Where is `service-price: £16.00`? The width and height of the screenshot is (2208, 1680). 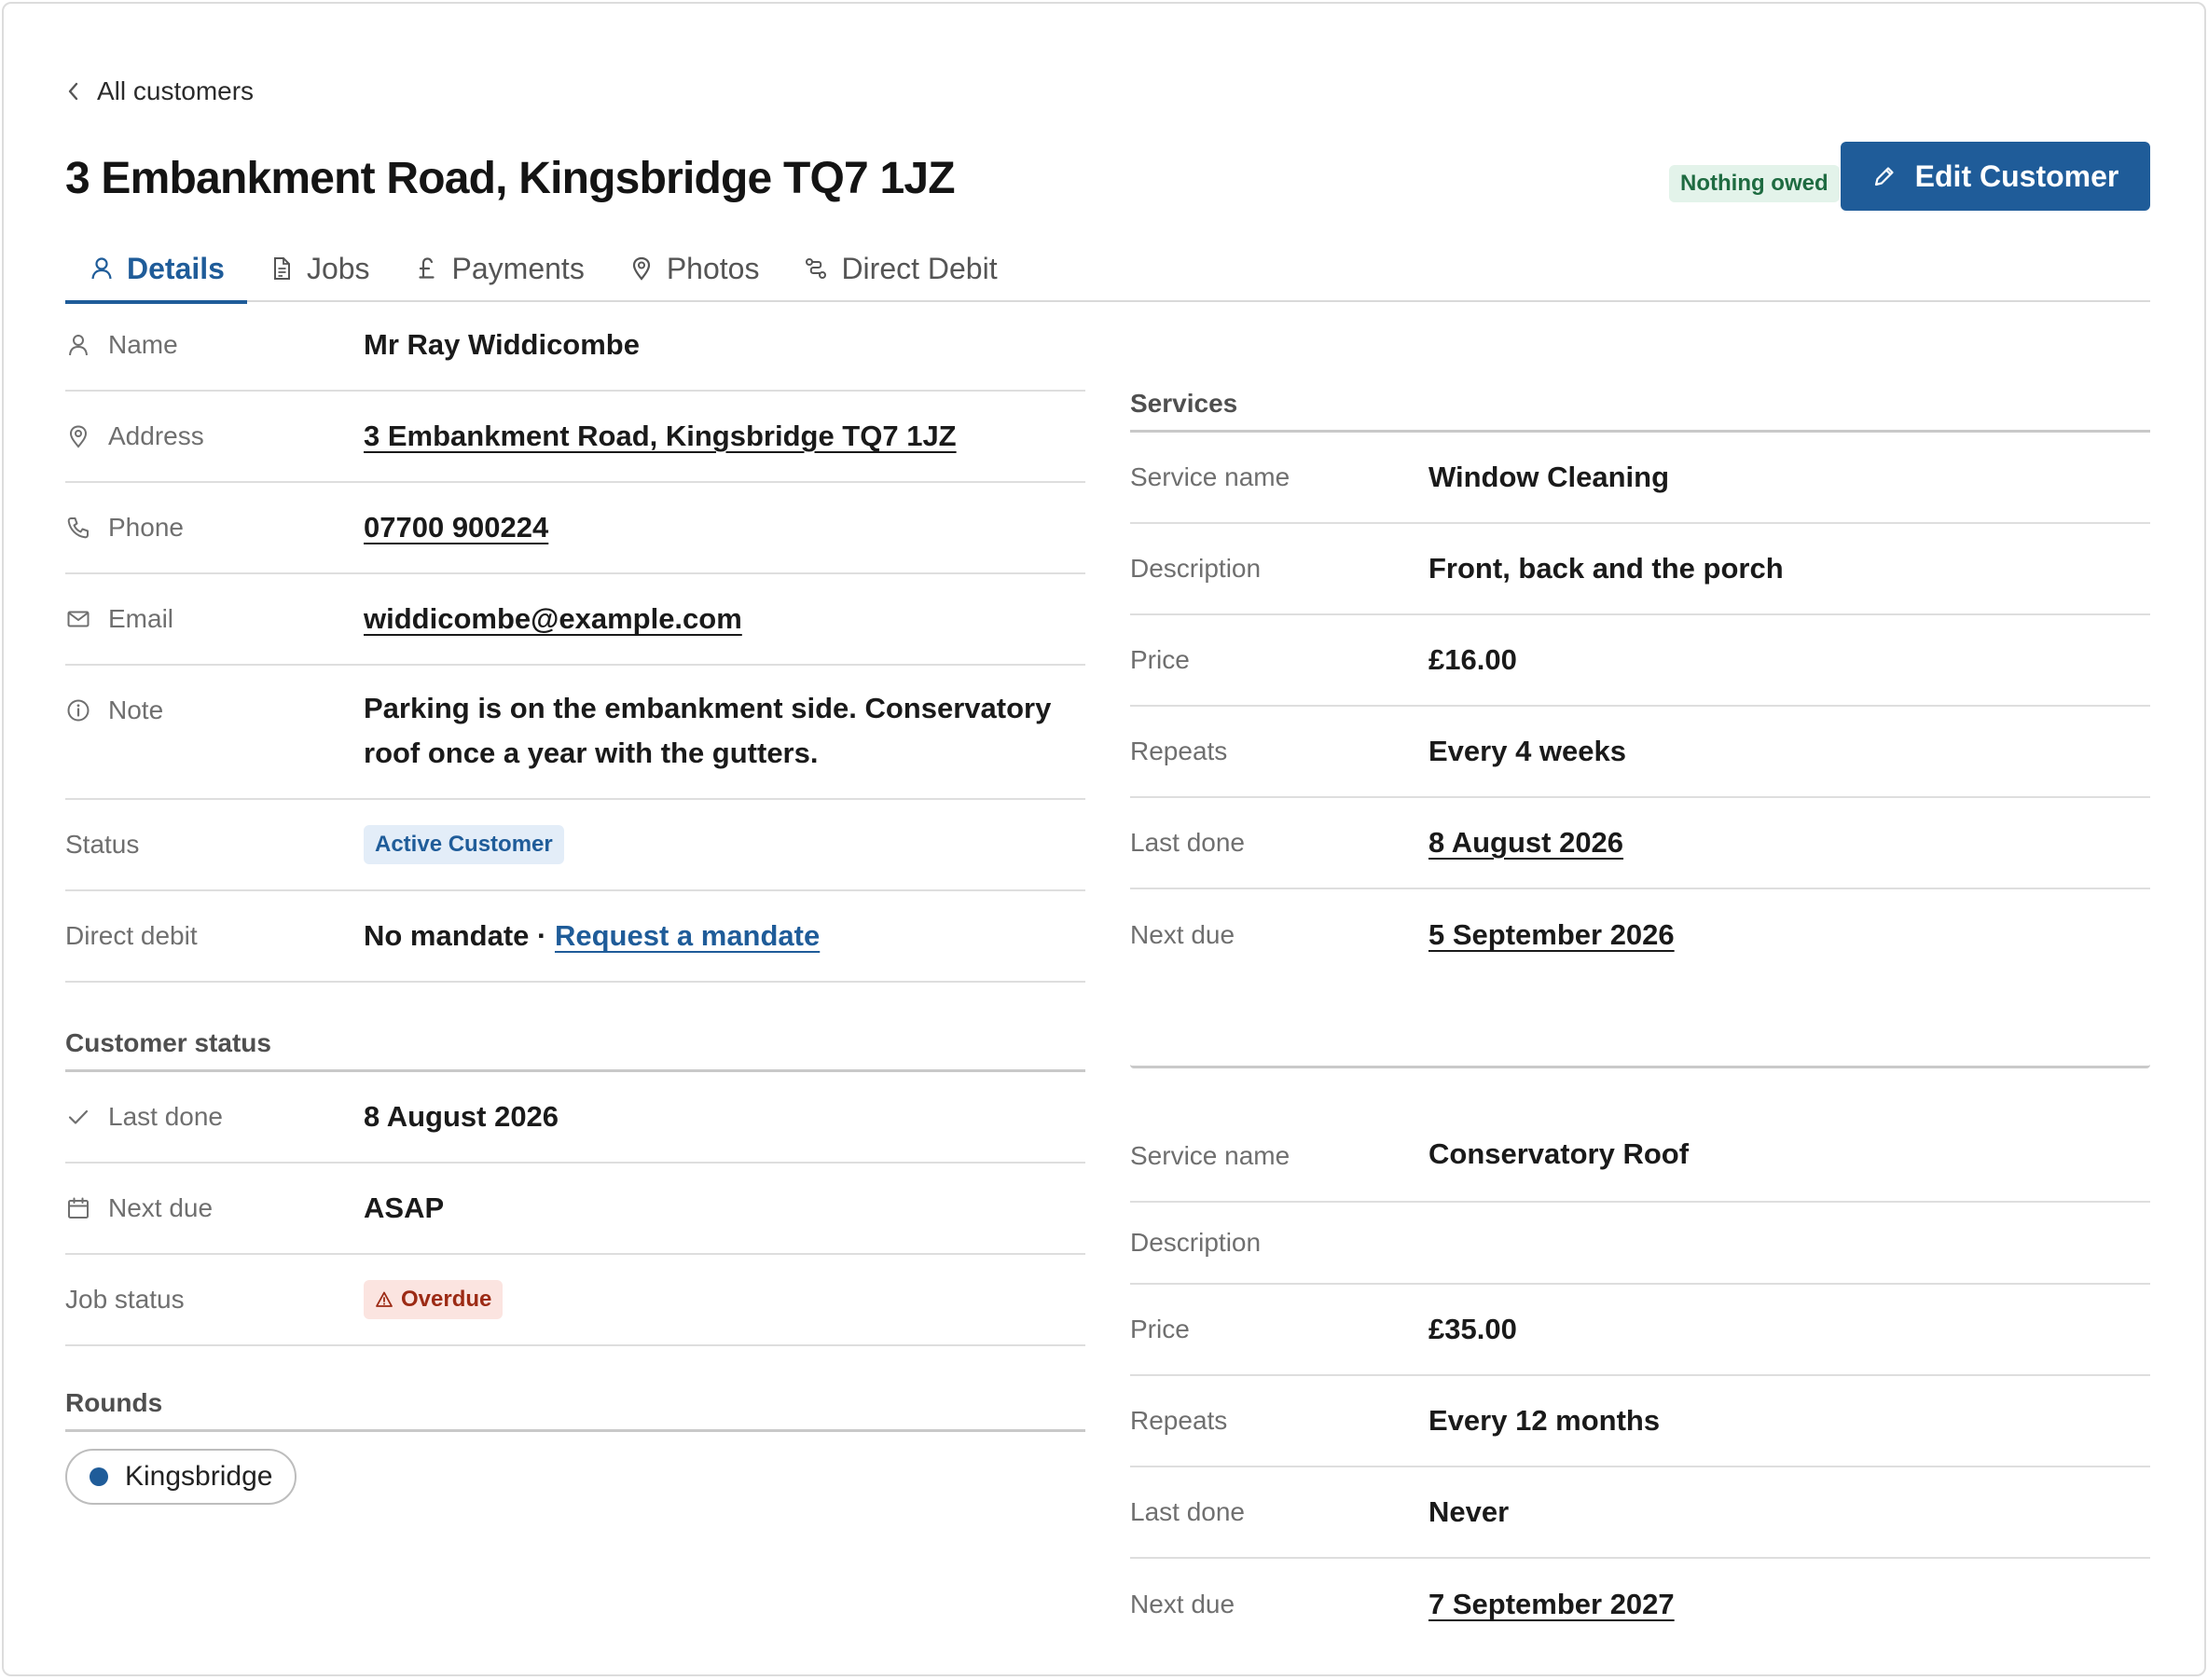
service-price: £16.00 is located at coordinates (1473, 659).